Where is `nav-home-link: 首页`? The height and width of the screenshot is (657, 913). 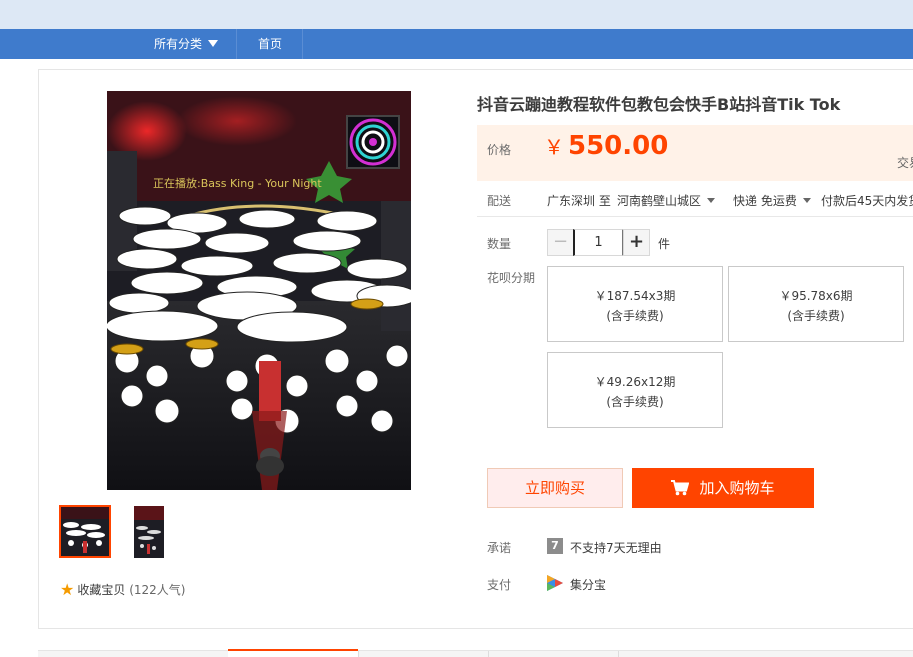
nav-home-link: 首页 is located at coordinates (270, 44).